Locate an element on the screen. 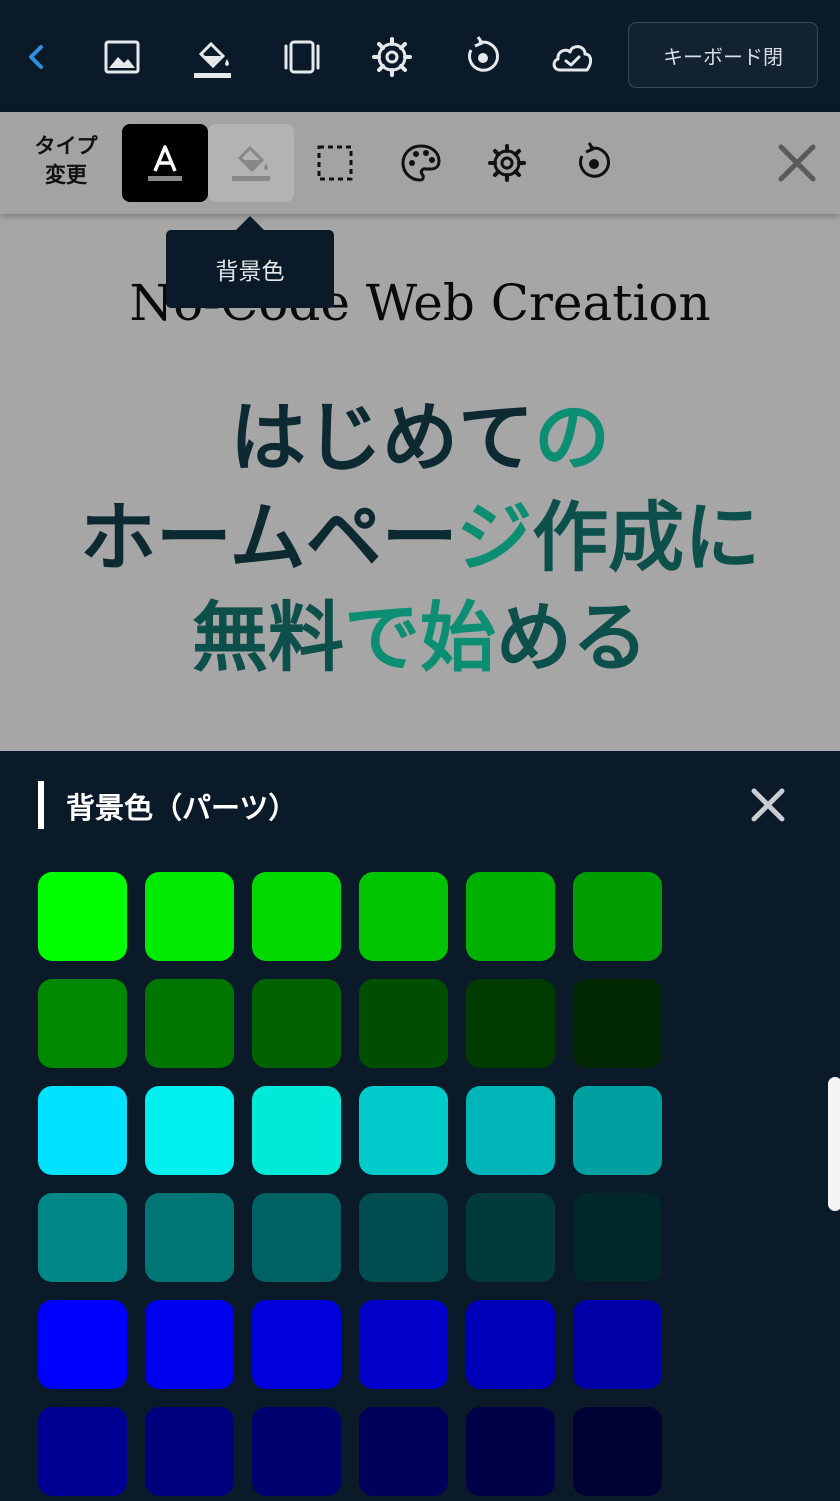 Image resolution: width=840 pixels, height=1501 pixels. background-color-icon is located at coordinates (251, 163).